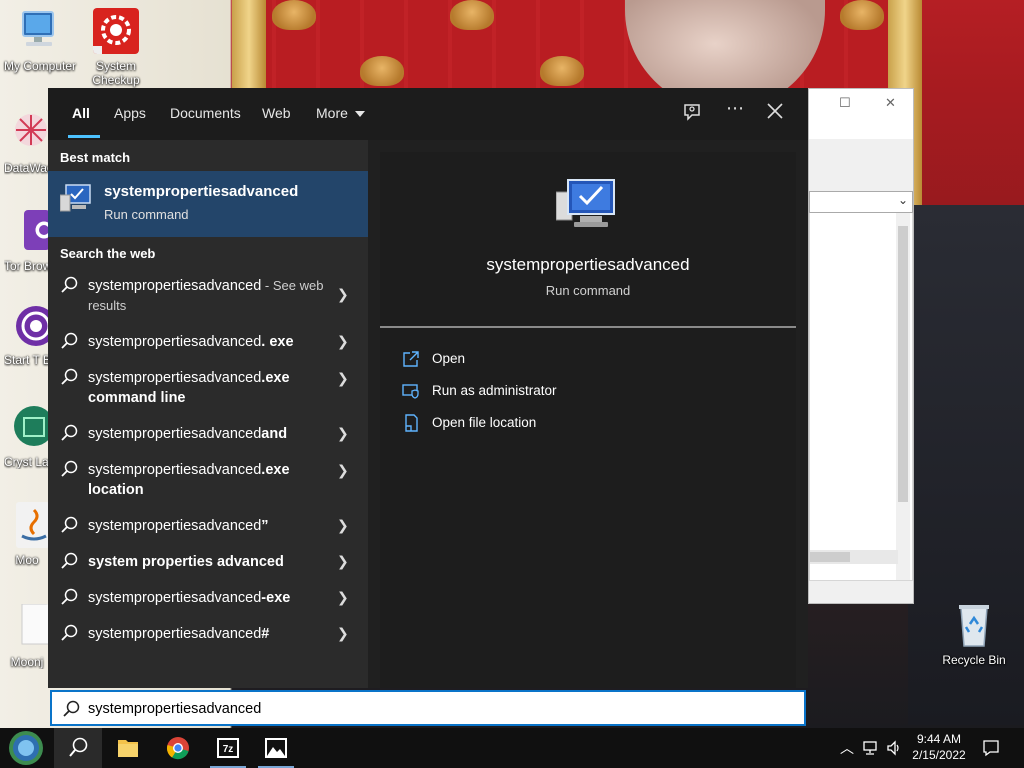  Describe the element at coordinates (775, 111) in the screenshot. I see `close-icon` at that location.